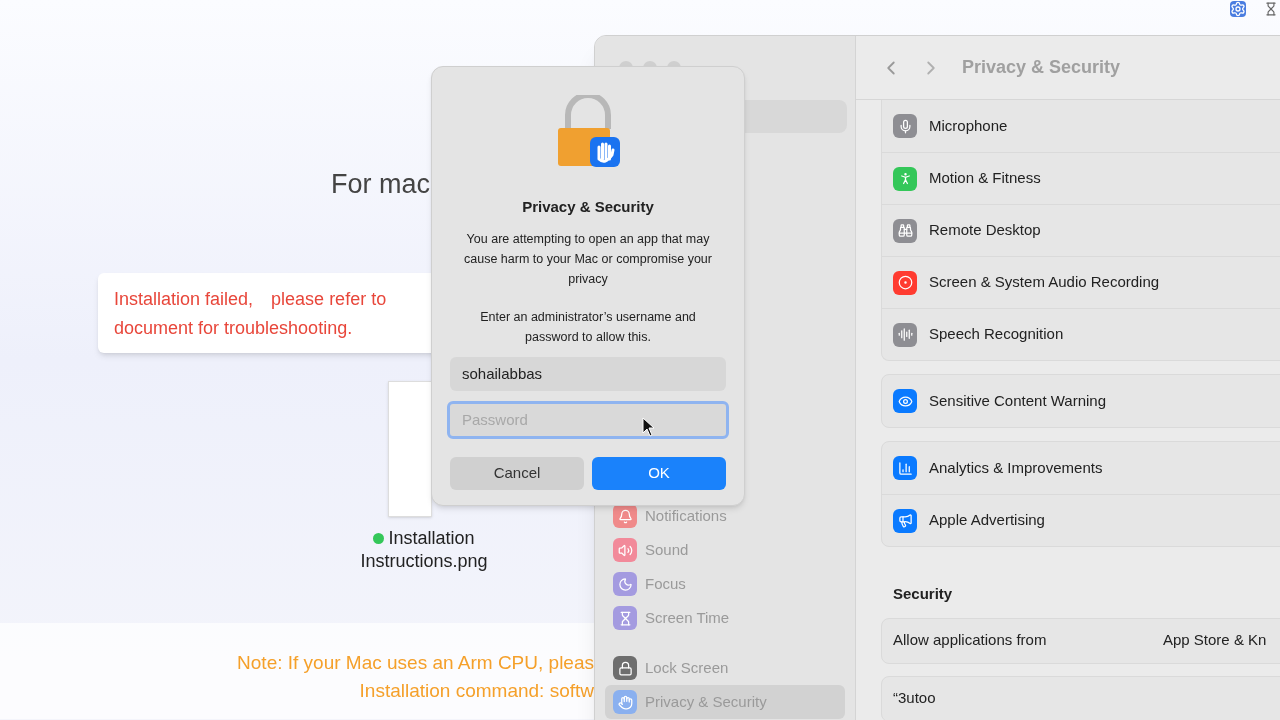 This screenshot has width=1280, height=720. What do you see at coordinates (250, 299) in the screenshot?
I see `error-message: Installation failed, please refer to` at bounding box center [250, 299].